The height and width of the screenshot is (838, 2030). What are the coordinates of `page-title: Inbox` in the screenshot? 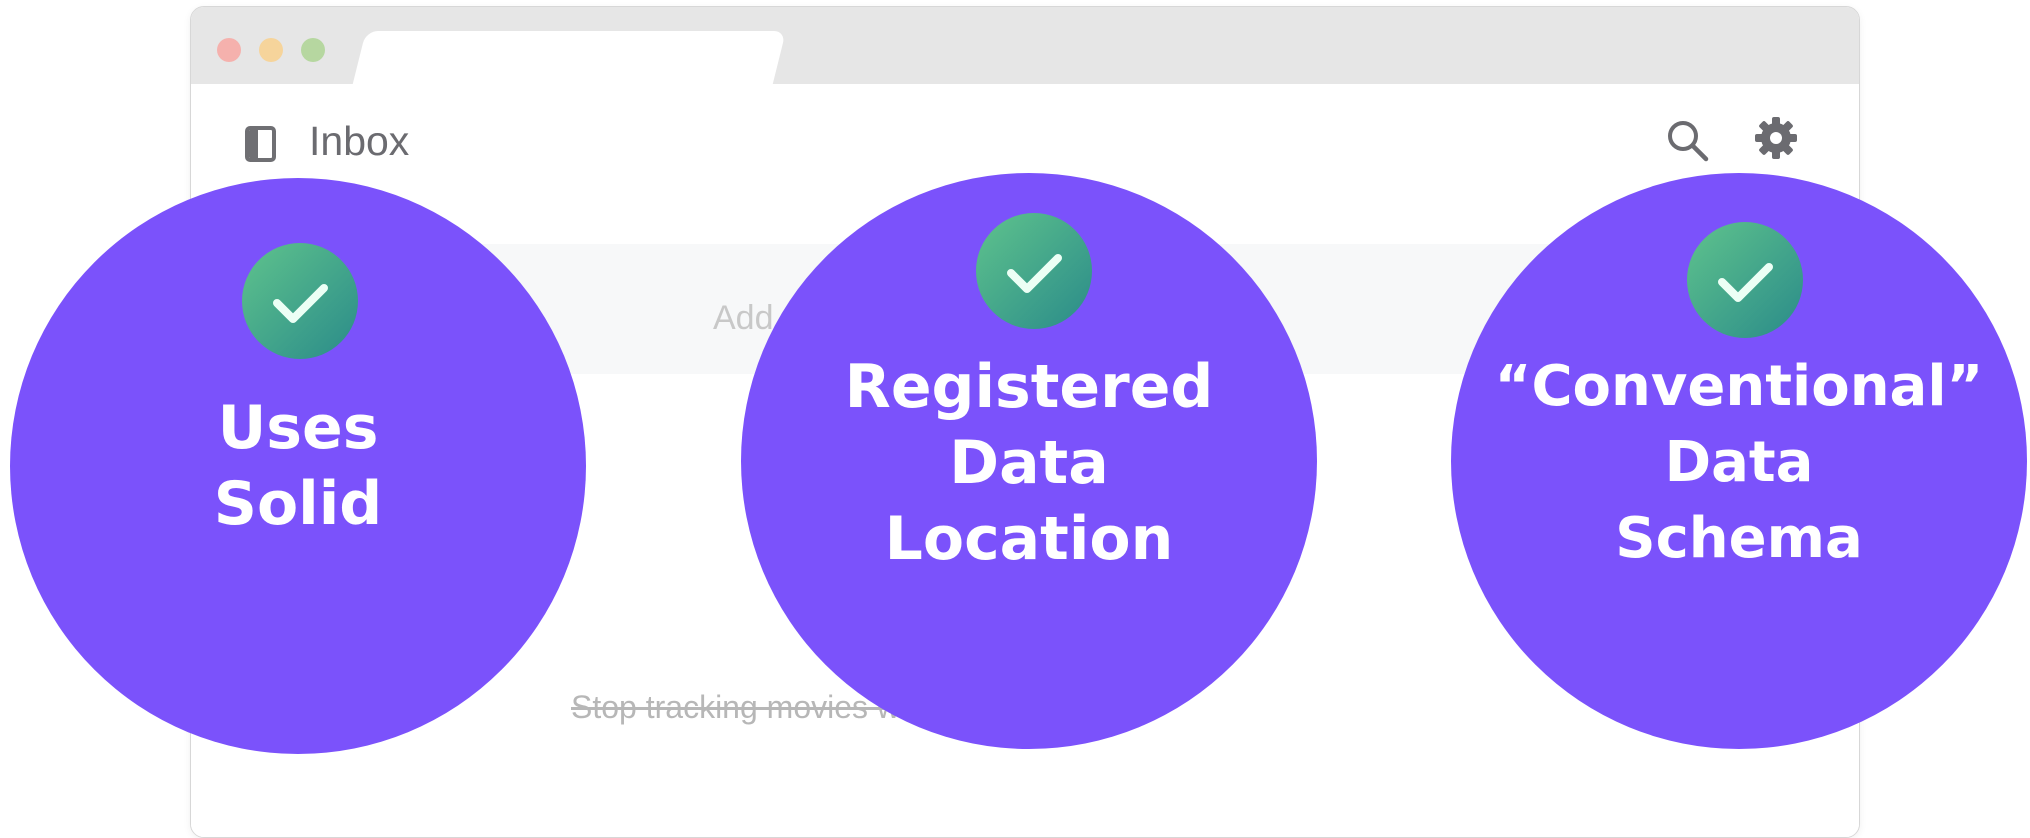 It's located at (359, 141).